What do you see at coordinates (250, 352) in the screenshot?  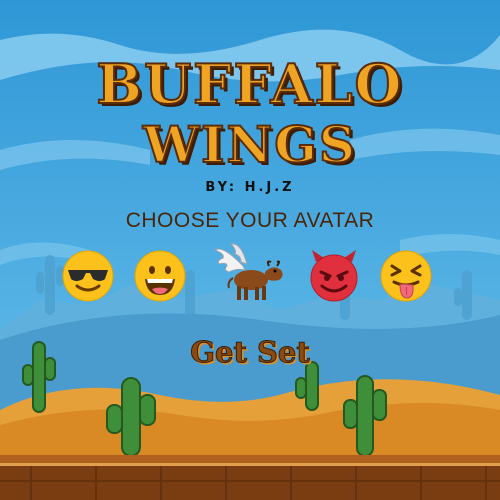 I see `get-set-button: Get Set` at bounding box center [250, 352].